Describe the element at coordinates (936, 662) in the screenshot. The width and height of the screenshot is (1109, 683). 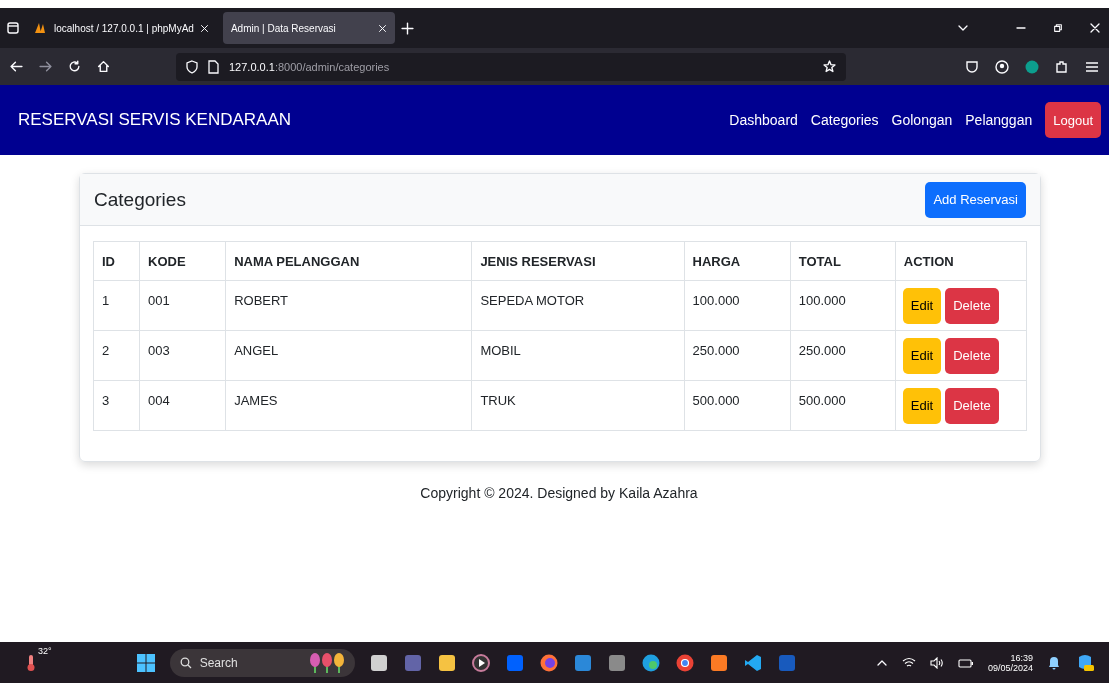
I see `volume-icon` at that location.